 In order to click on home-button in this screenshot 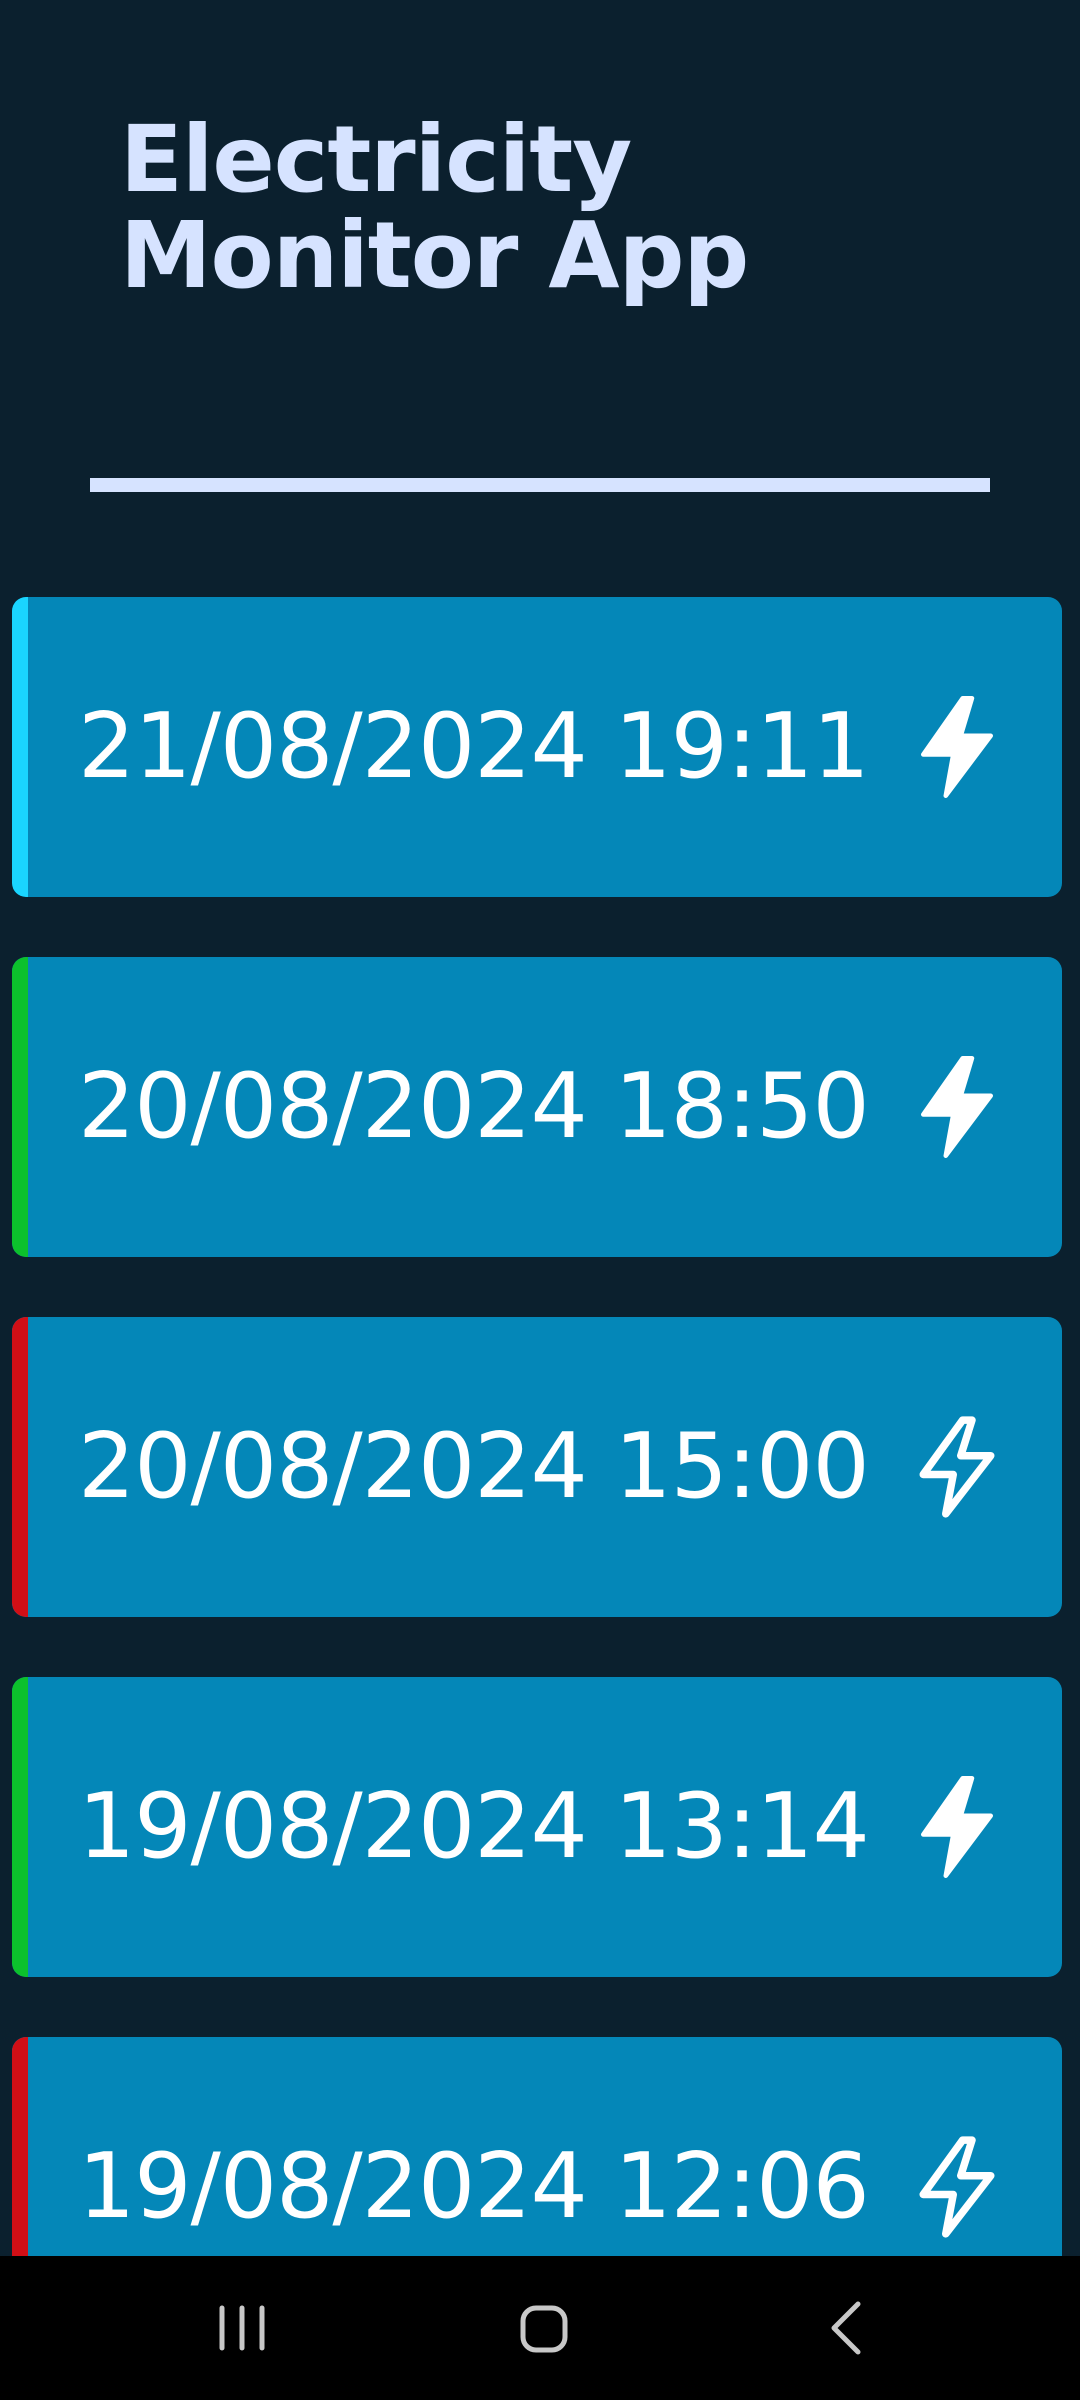, I will do `click(543, 2328)`.